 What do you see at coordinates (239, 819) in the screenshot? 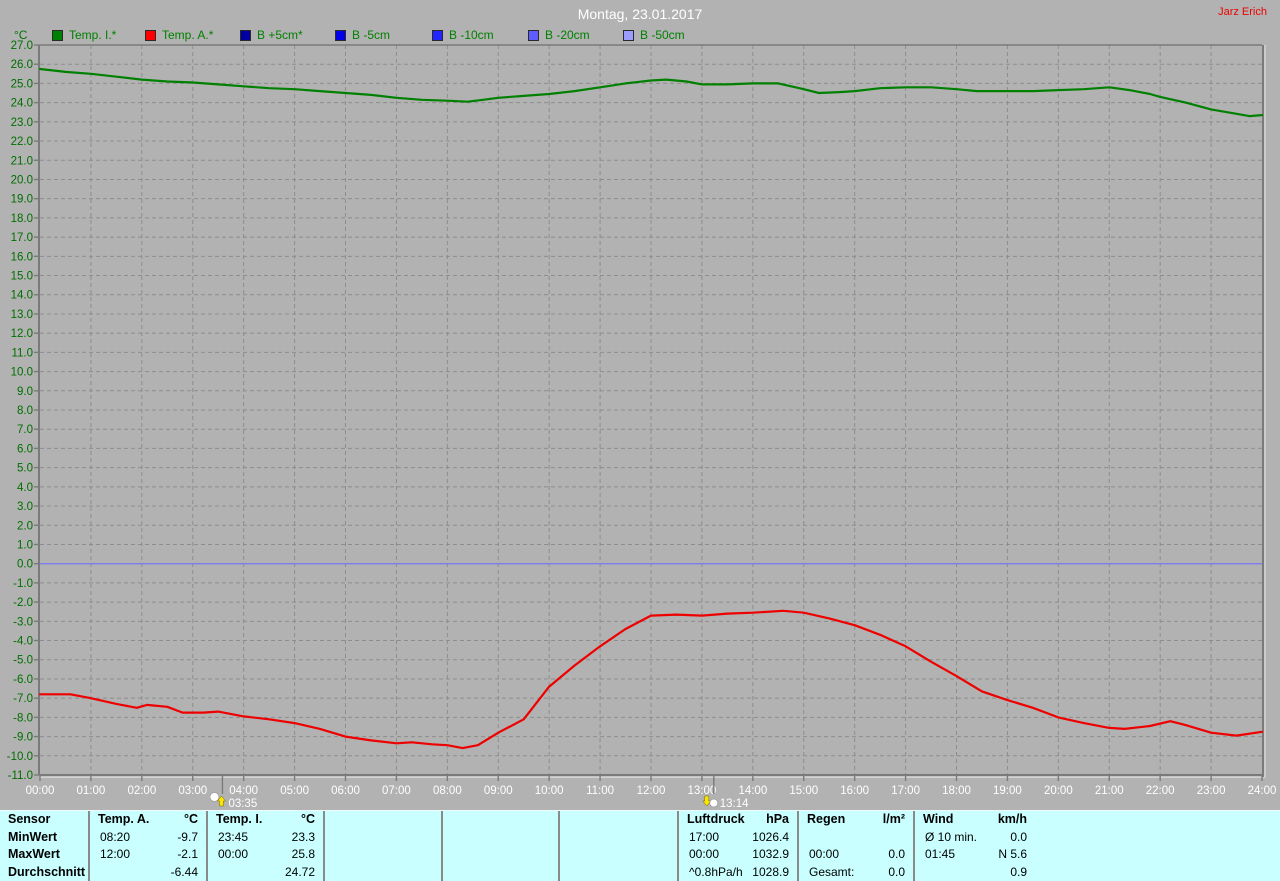
I see `sensor-name: Temp. I.` at bounding box center [239, 819].